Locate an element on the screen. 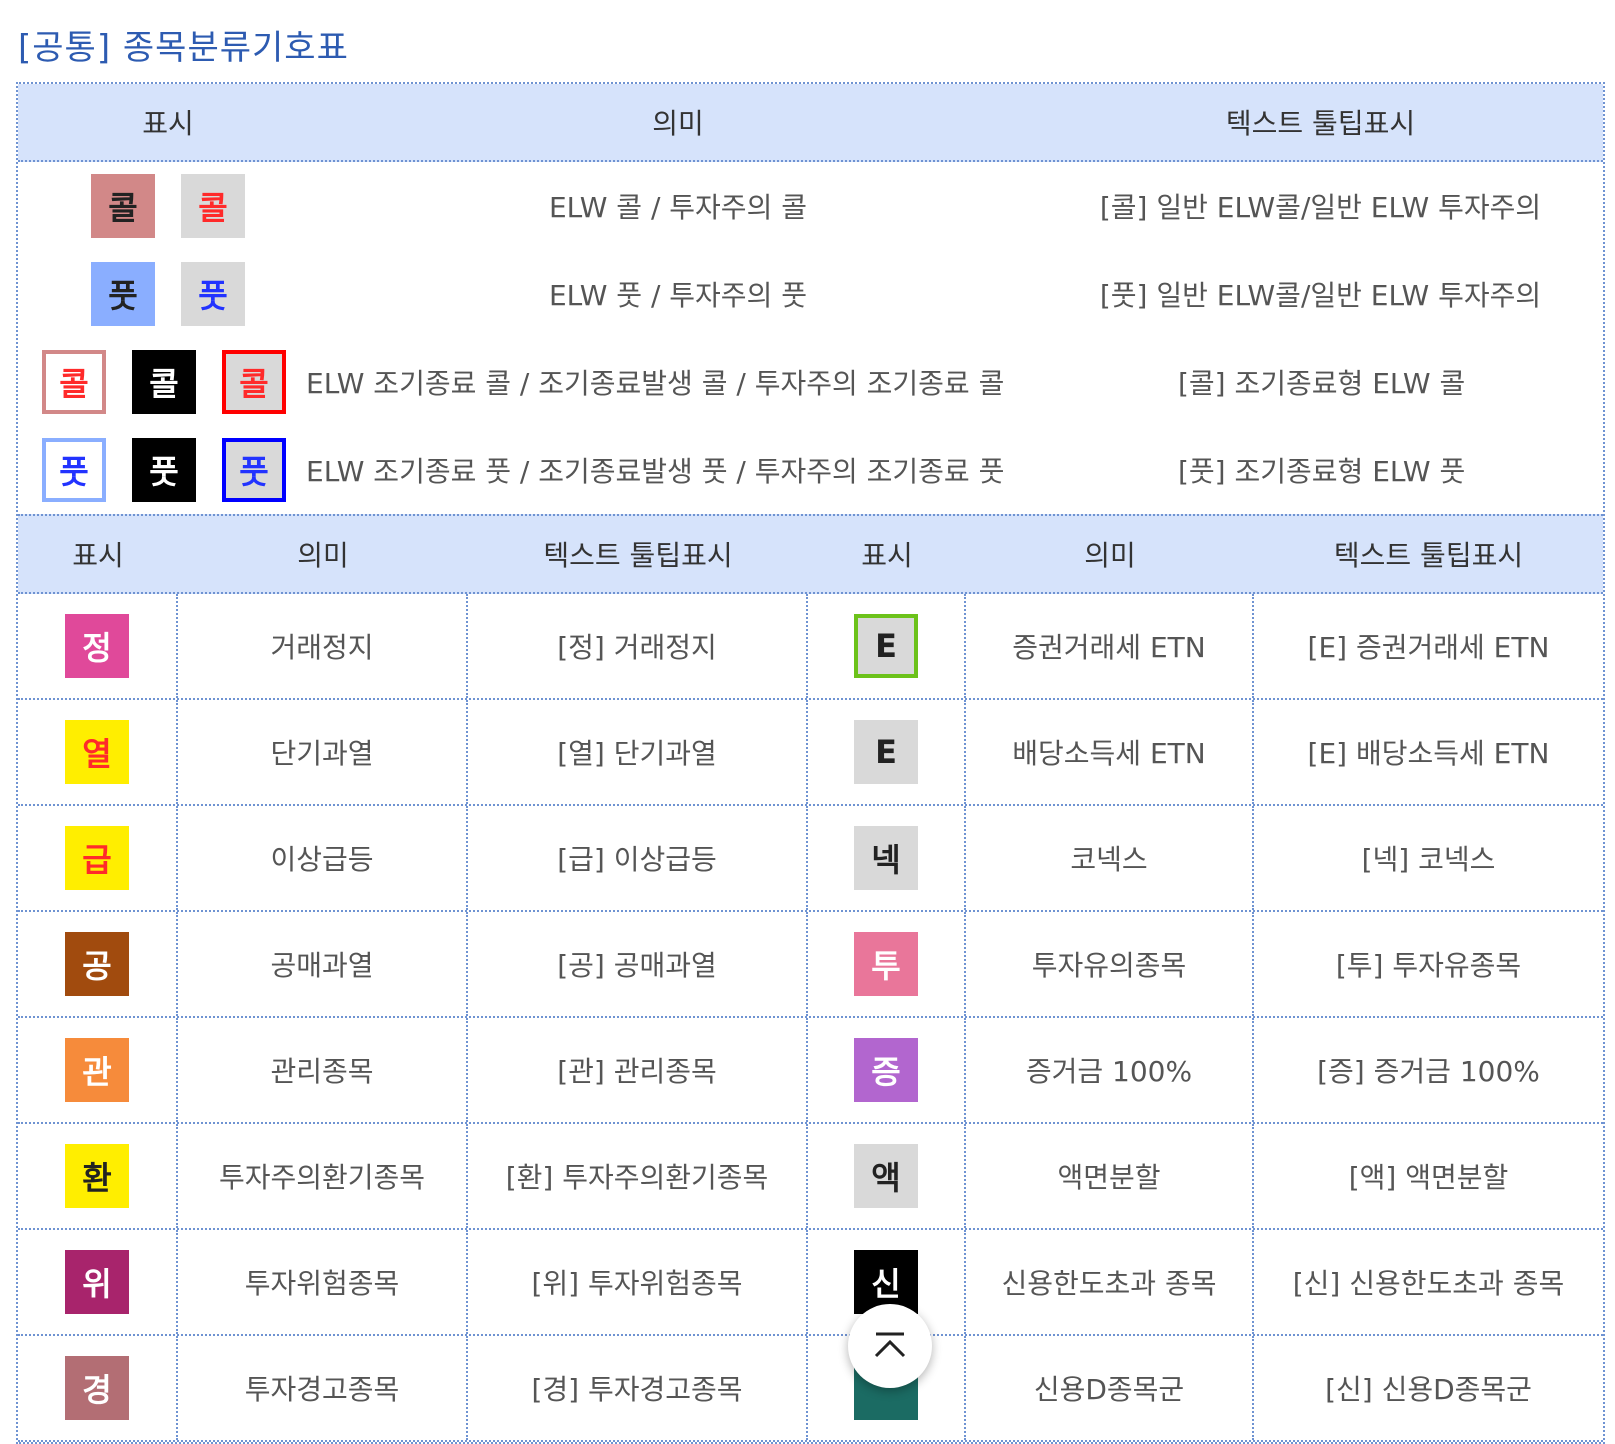 The height and width of the screenshot is (1444, 1615). sub-header-row: 표시 의미 텍스트 툴팁표시 표시 의미 텍스트 툴팁표시 is located at coordinates (810, 554).